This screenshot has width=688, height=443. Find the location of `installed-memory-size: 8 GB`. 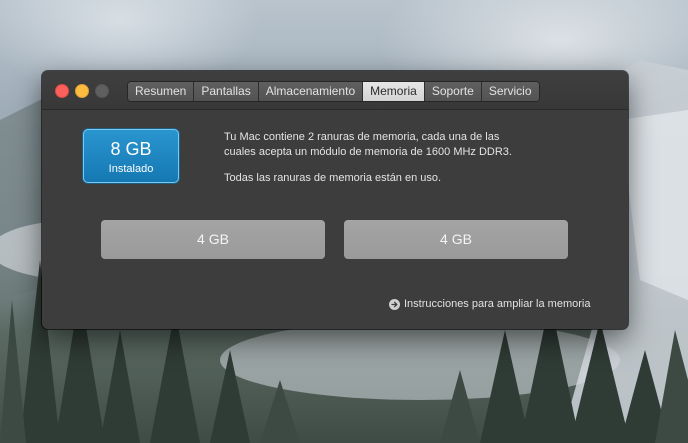

installed-memory-size: 8 GB is located at coordinates (131, 149).